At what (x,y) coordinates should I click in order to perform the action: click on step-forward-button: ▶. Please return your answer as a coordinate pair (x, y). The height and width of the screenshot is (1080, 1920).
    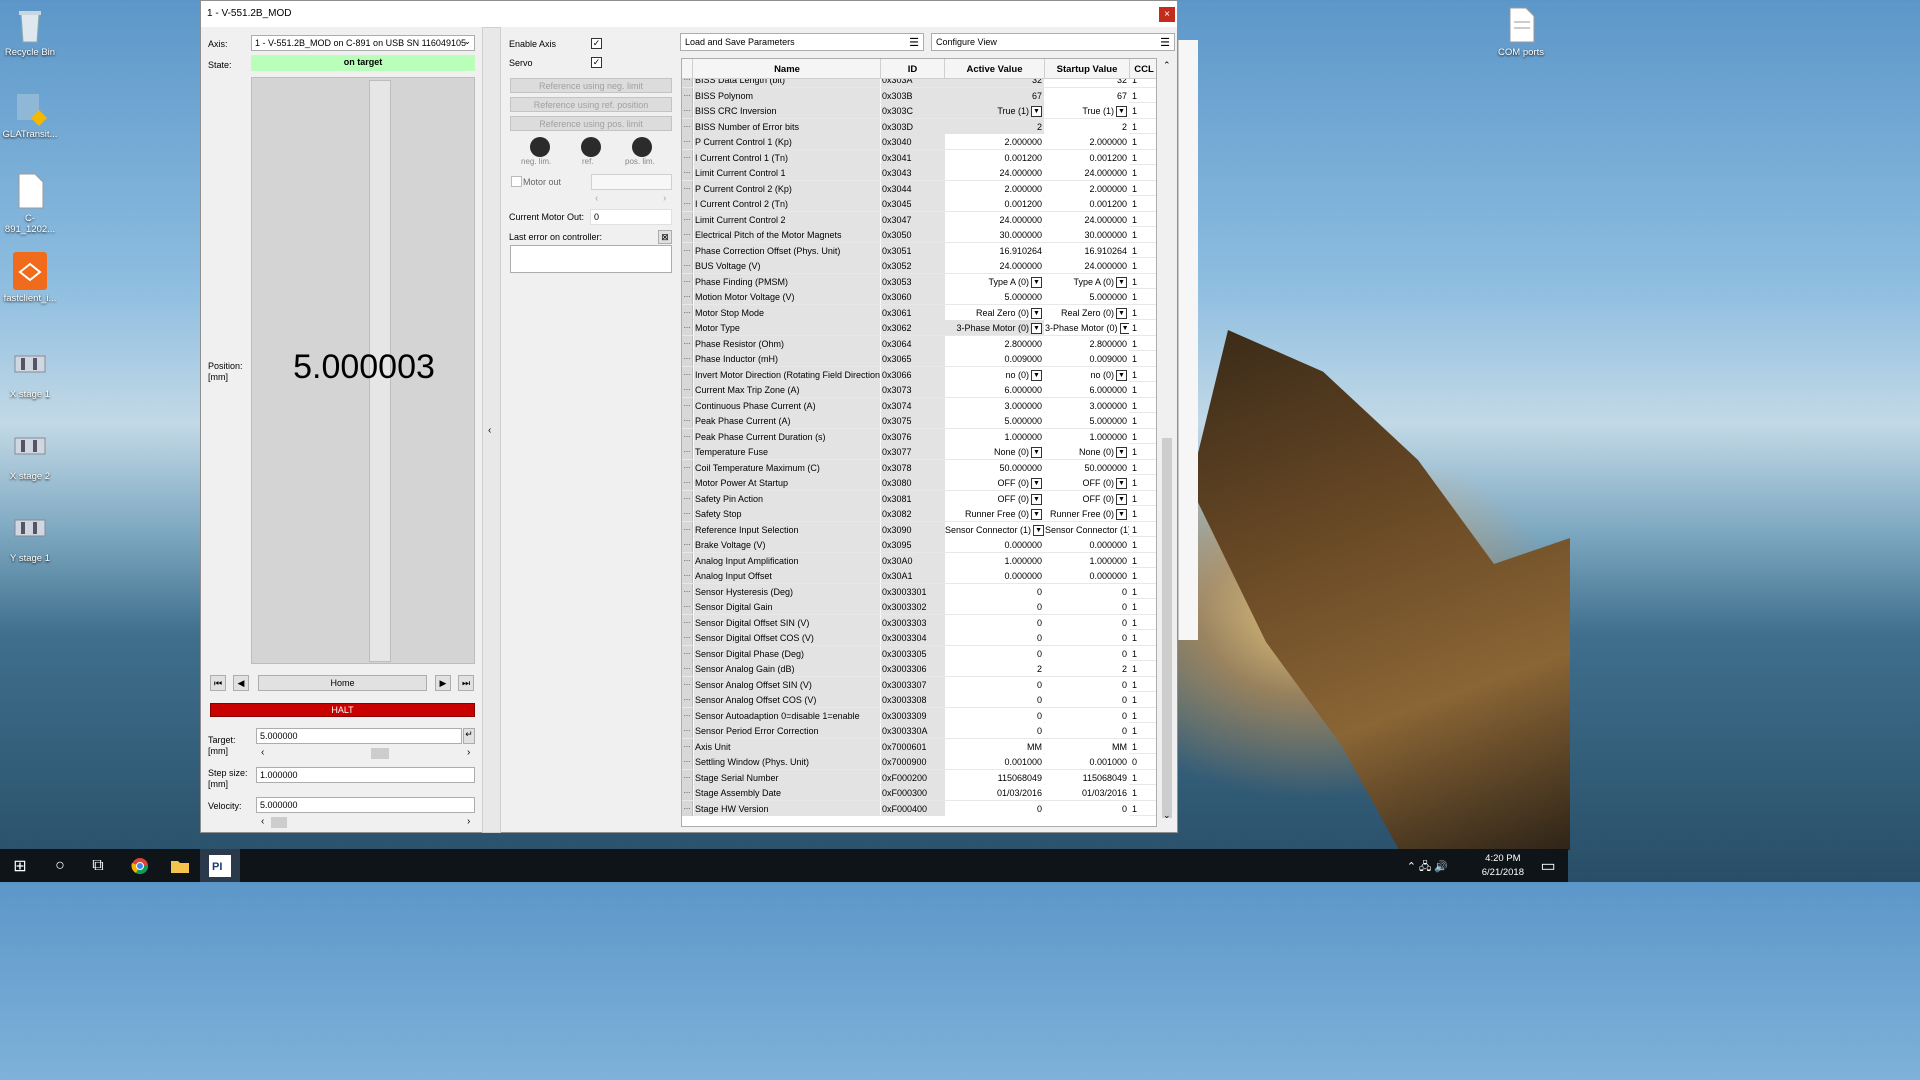
    Looking at the image, I should click on (443, 683).